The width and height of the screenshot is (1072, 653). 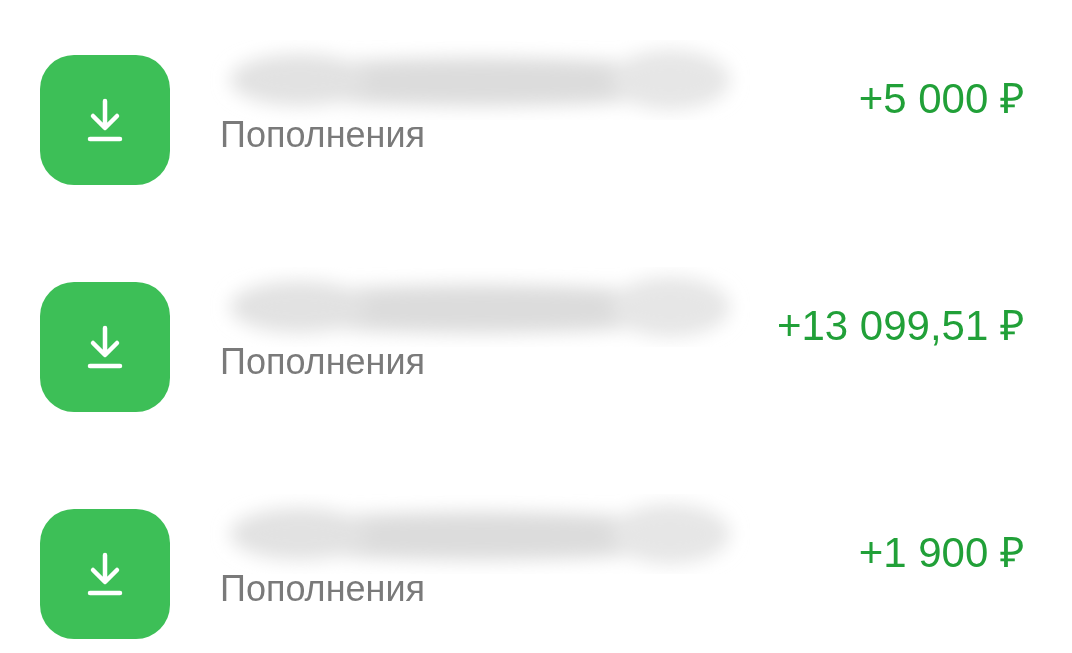 I want to click on amount-text: +1 900 ₽, so click(x=941, y=553).